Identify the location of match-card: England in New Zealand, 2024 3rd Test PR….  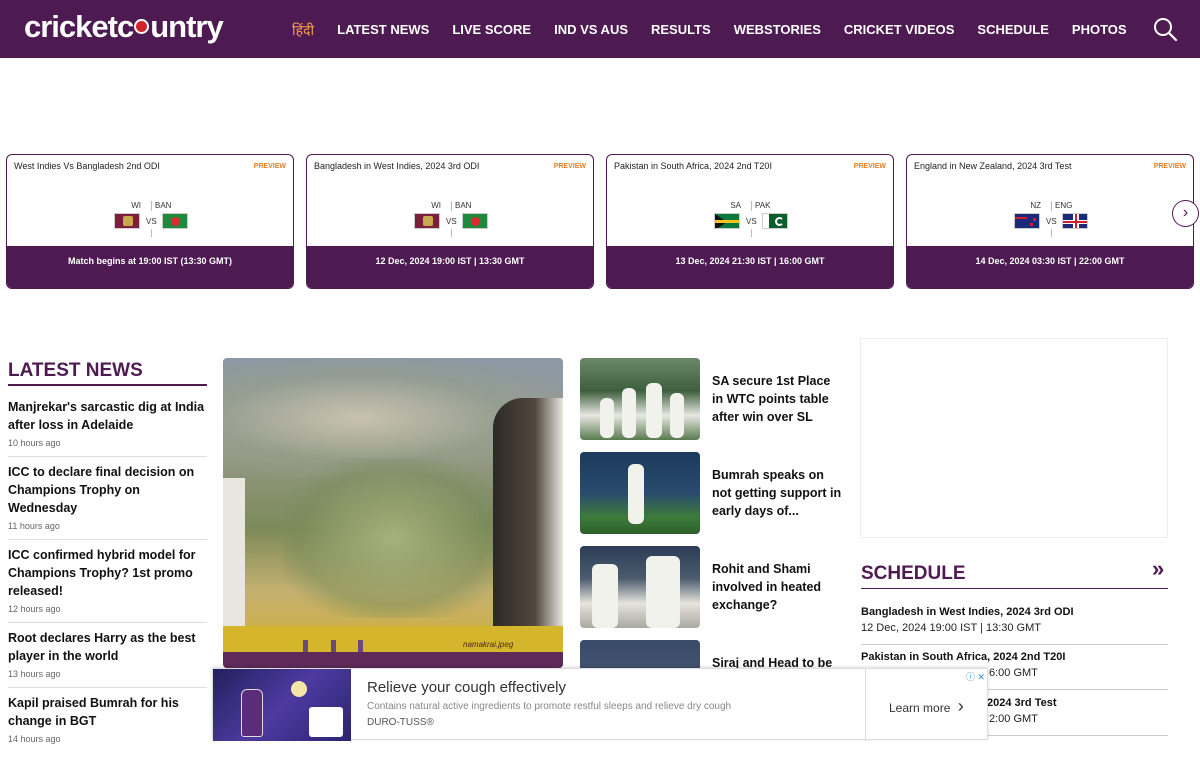
(1050, 221).